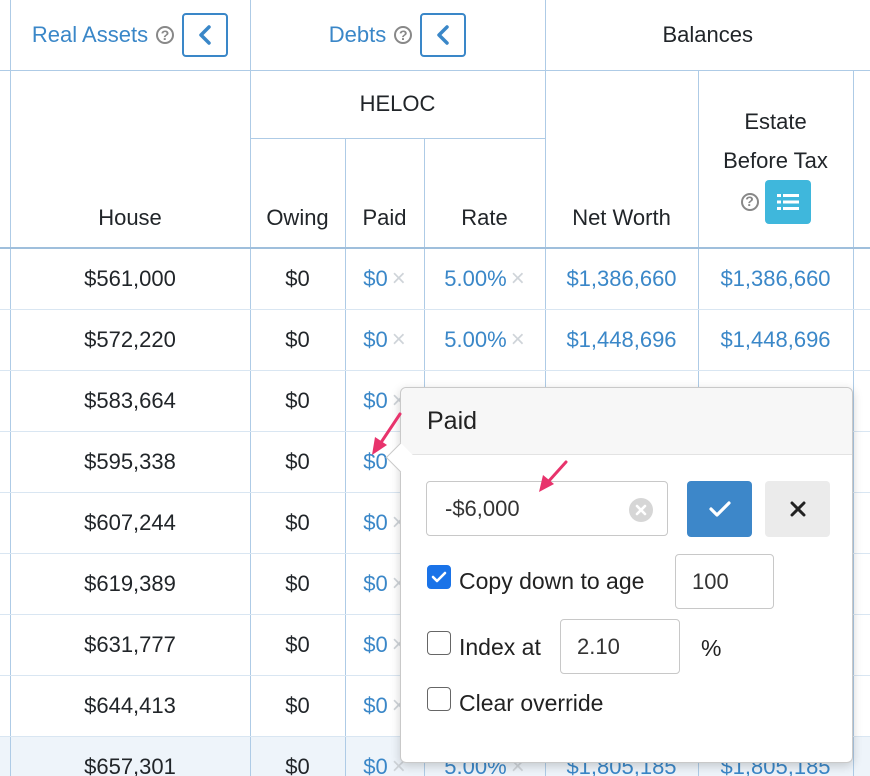 Image resolution: width=870 pixels, height=776 pixels. I want to click on owing-label: Owing, so click(297, 217).